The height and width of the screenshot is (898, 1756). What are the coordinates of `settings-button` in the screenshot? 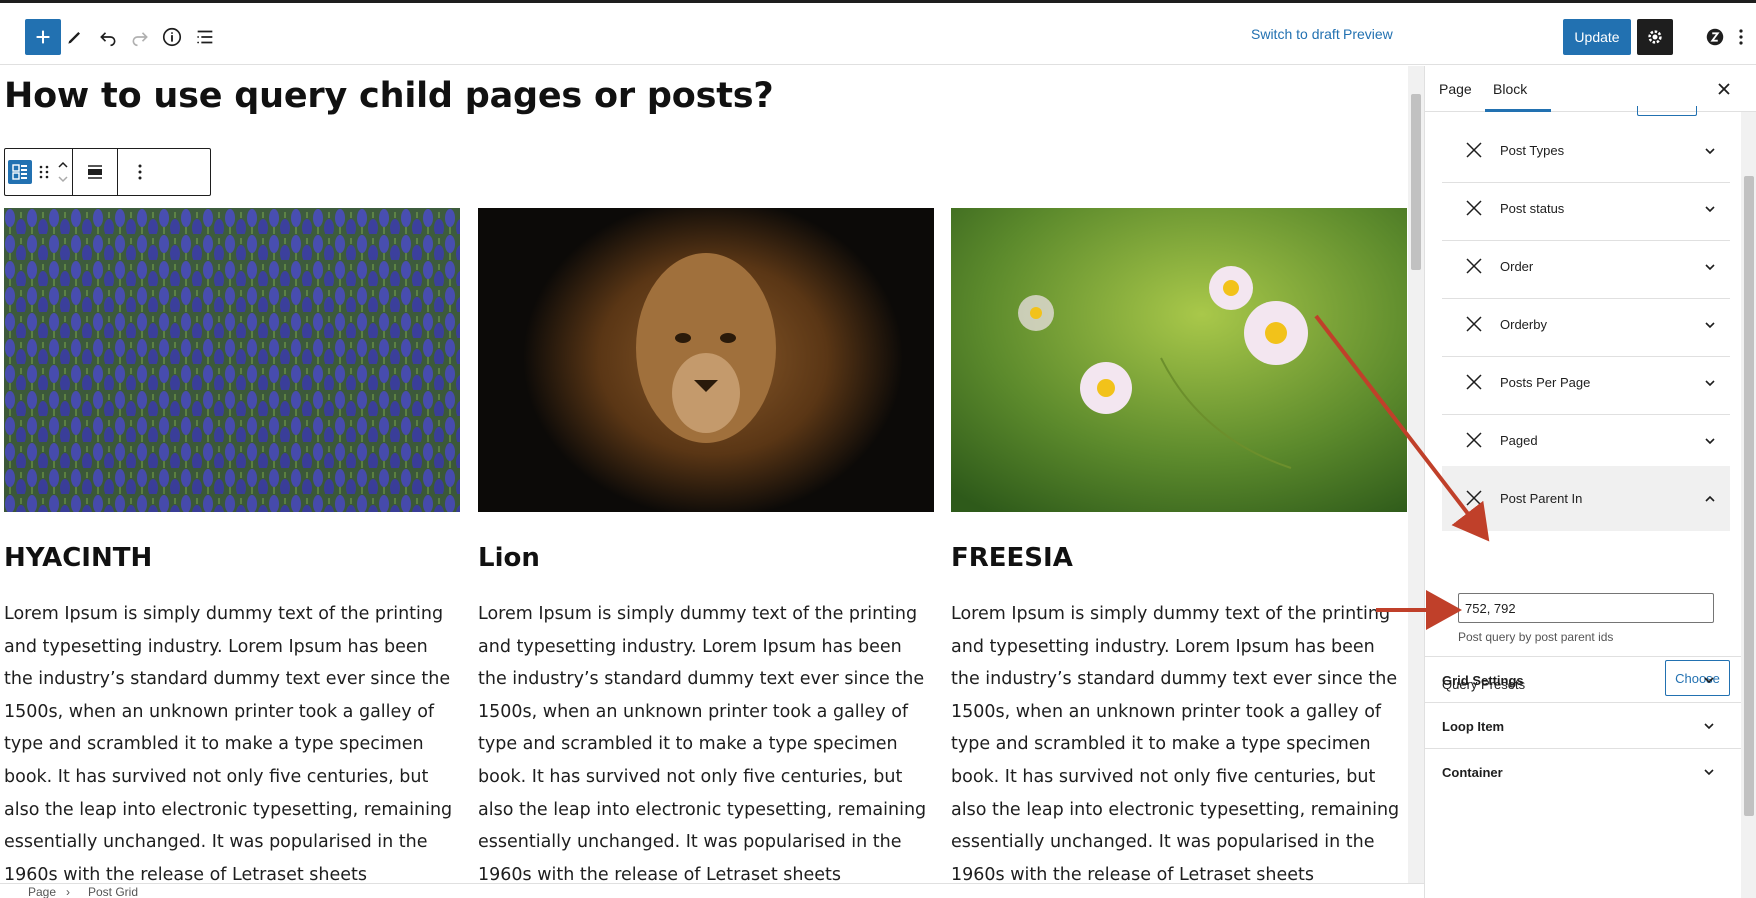 It's located at (1655, 37).